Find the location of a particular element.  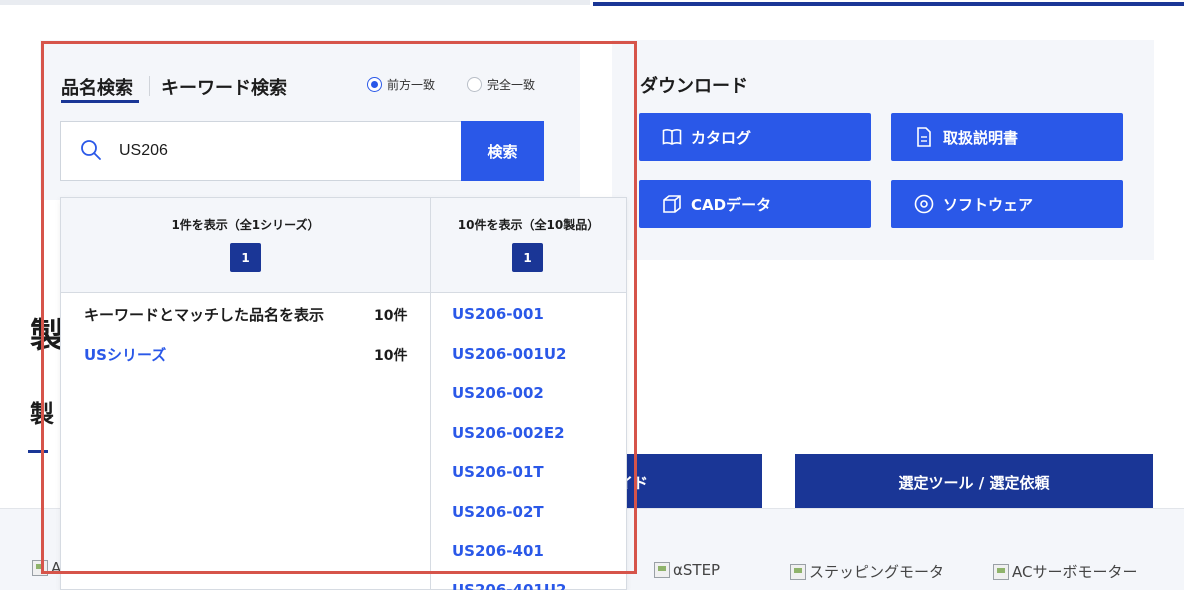

series-link: USシリーズ is located at coordinates (125, 354).